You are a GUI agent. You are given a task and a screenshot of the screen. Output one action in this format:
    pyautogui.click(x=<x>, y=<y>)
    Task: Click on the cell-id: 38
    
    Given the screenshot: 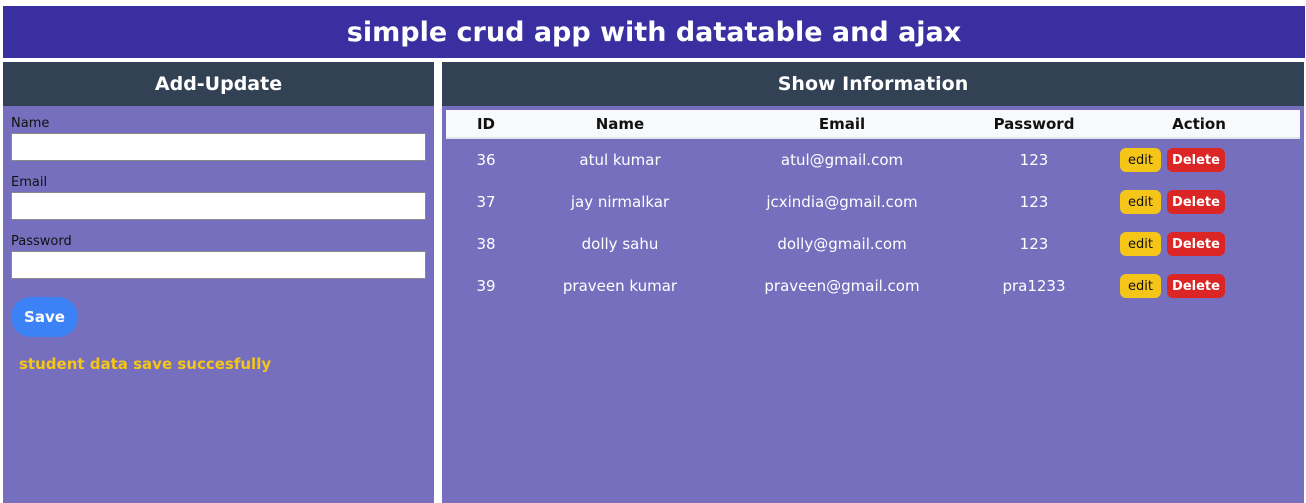 What is the action you would take?
    pyautogui.click(x=486, y=244)
    